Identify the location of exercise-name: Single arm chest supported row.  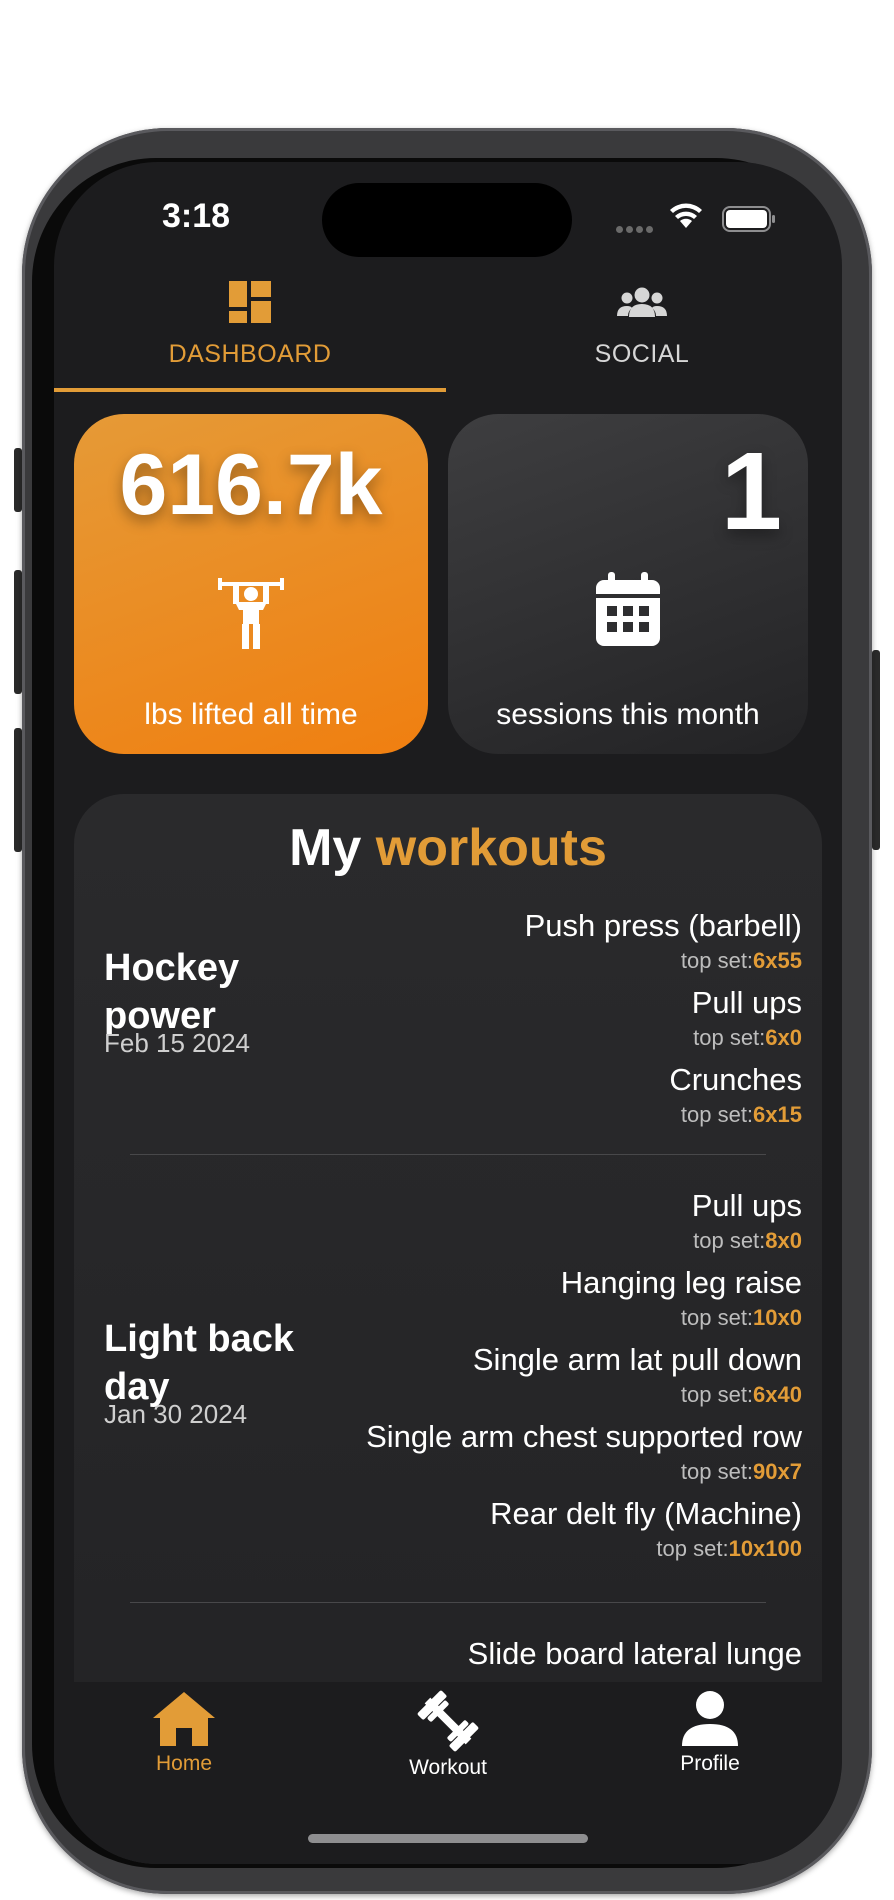
(584, 1436).